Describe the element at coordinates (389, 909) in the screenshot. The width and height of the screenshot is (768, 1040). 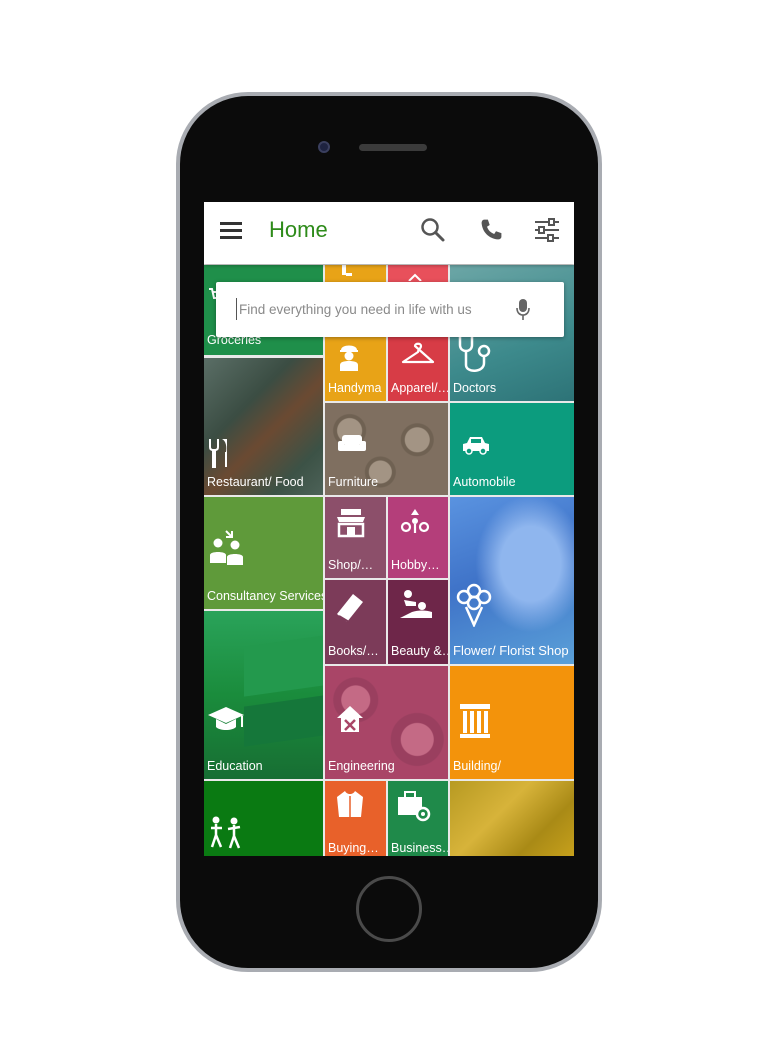
I see `home-button` at that location.